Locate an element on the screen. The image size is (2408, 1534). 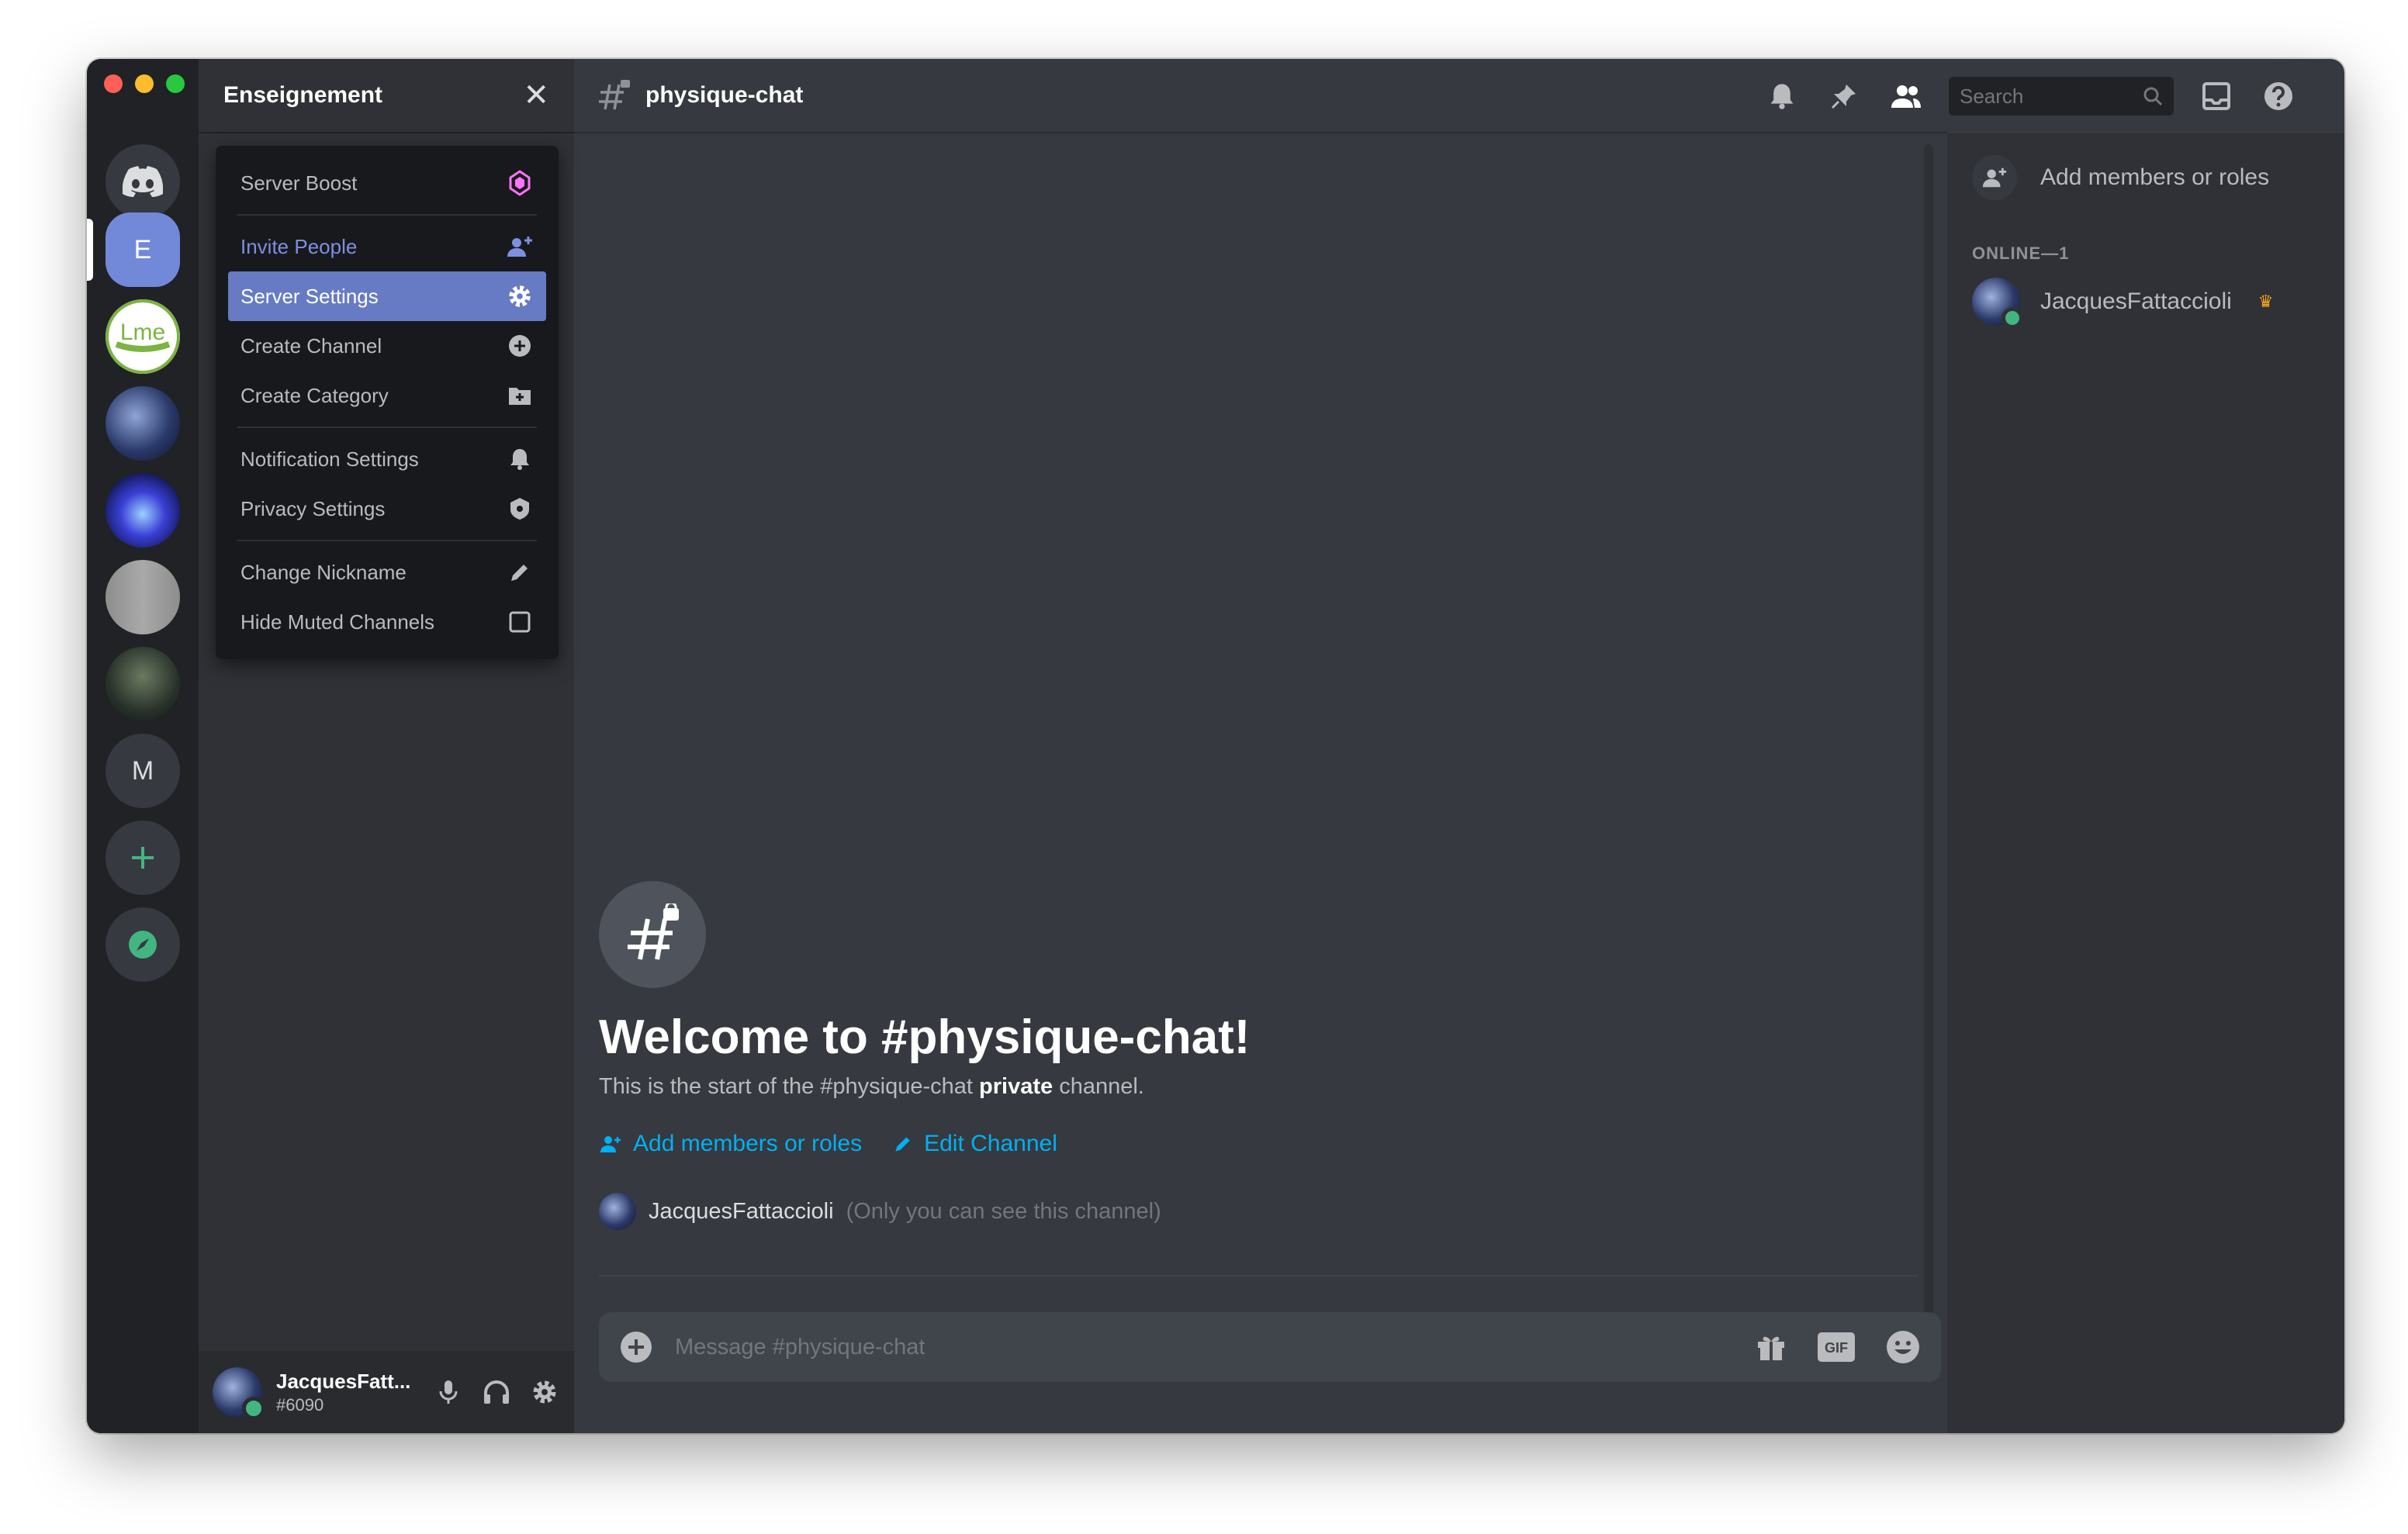
discord-logo-icon is located at coordinates (143, 181).